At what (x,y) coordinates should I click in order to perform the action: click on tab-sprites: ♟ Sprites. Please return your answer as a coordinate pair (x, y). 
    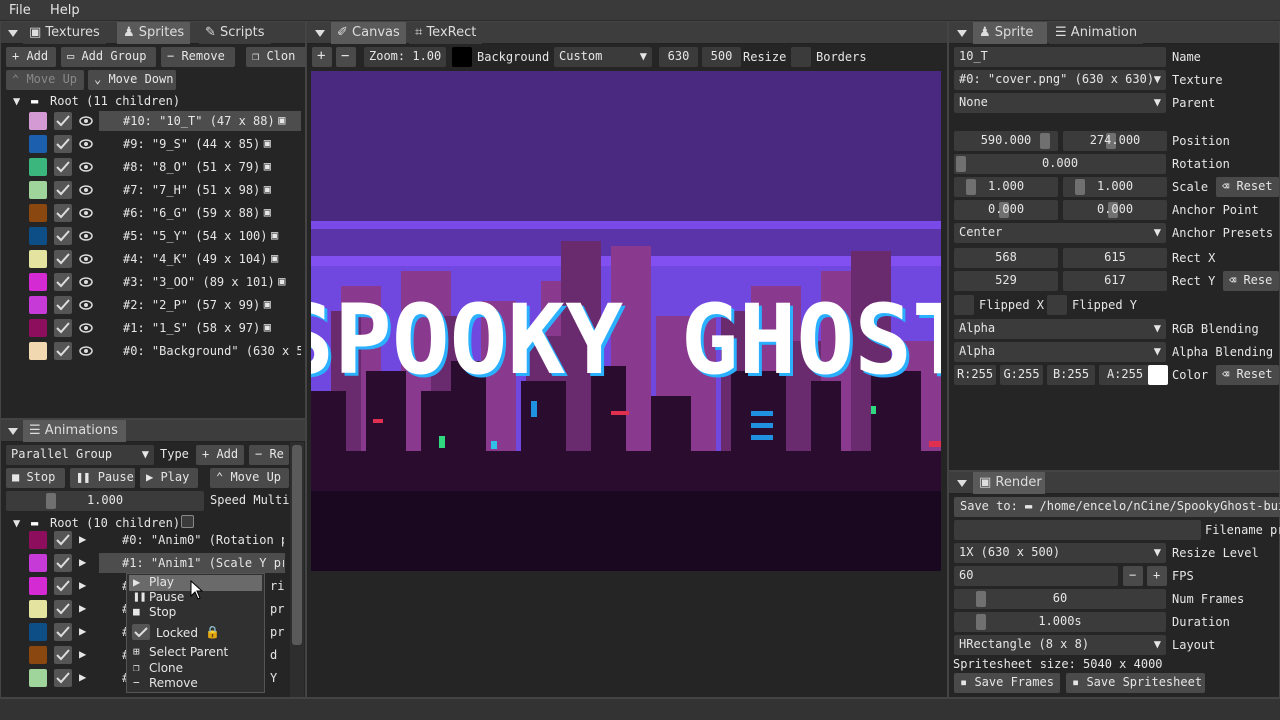
    Looking at the image, I should click on (154, 33).